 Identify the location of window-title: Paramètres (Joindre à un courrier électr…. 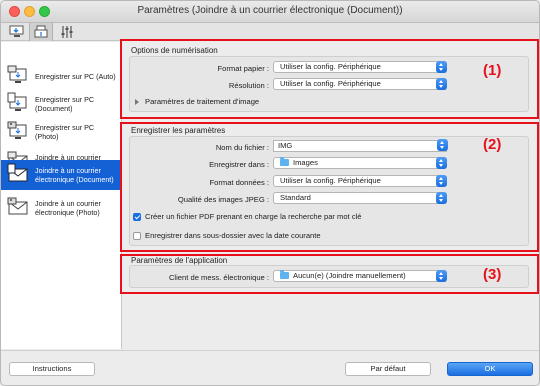
(270, 10).